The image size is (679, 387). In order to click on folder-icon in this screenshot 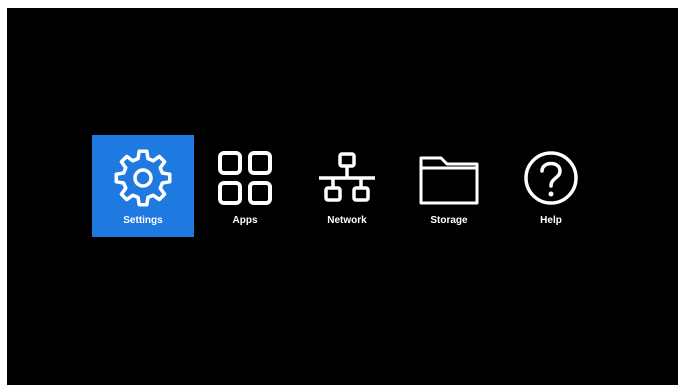, I will do `click(449, 178)`.